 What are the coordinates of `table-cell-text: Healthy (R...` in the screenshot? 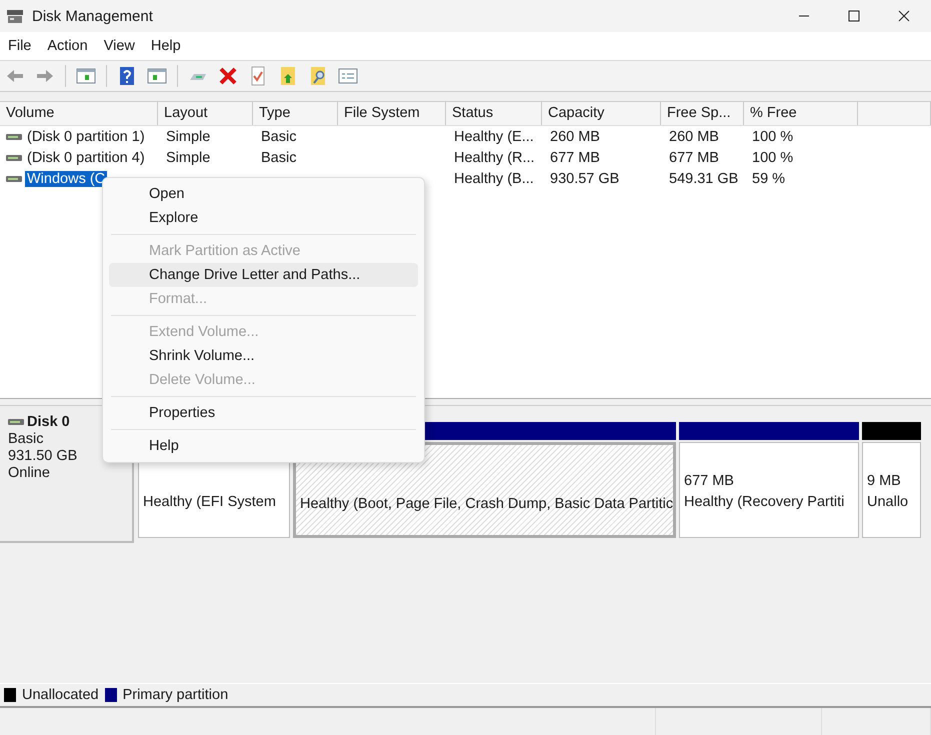 It's located at (494, 158).